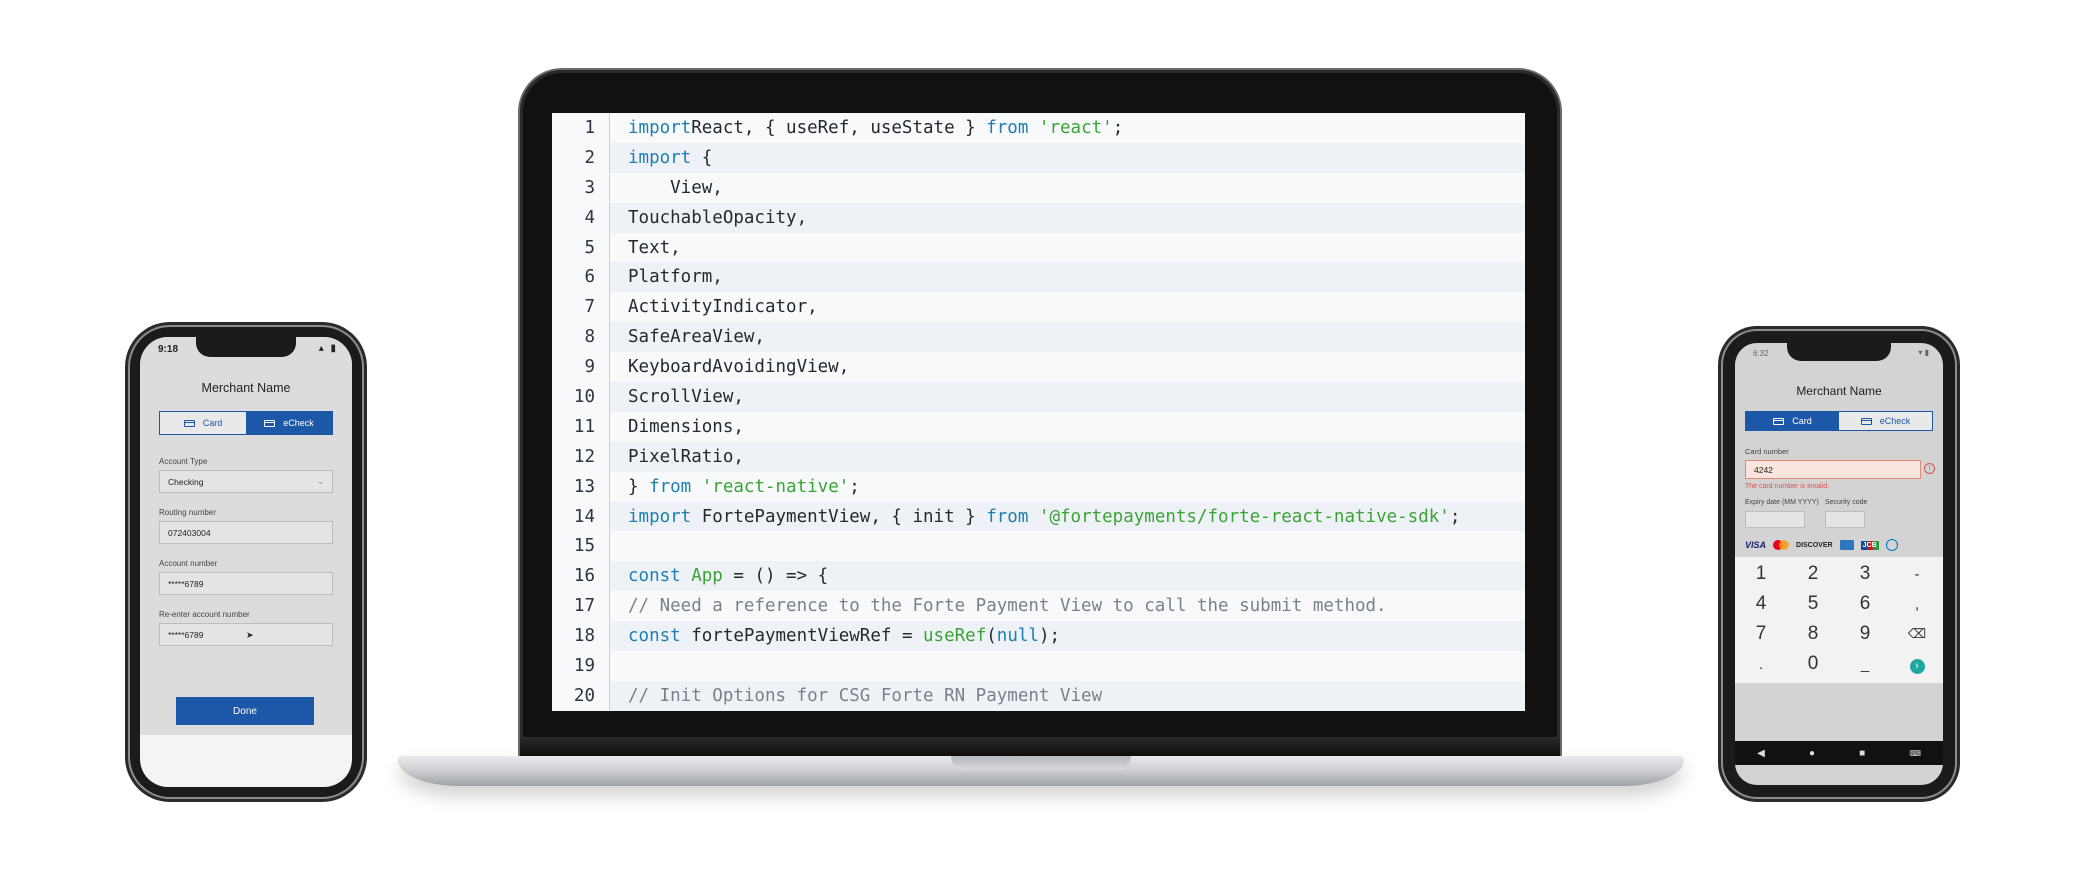 This screenshot has height=872, width=2090. What do you see at coordinates (1763, 469) in the screenshot?
I see `android-card-number-value: 4242` at bounding box center [1763, 469].